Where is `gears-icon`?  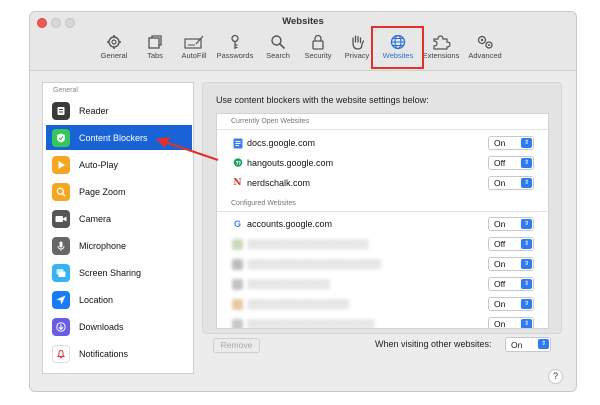 gears-icon is located at coordinates (485, 42).